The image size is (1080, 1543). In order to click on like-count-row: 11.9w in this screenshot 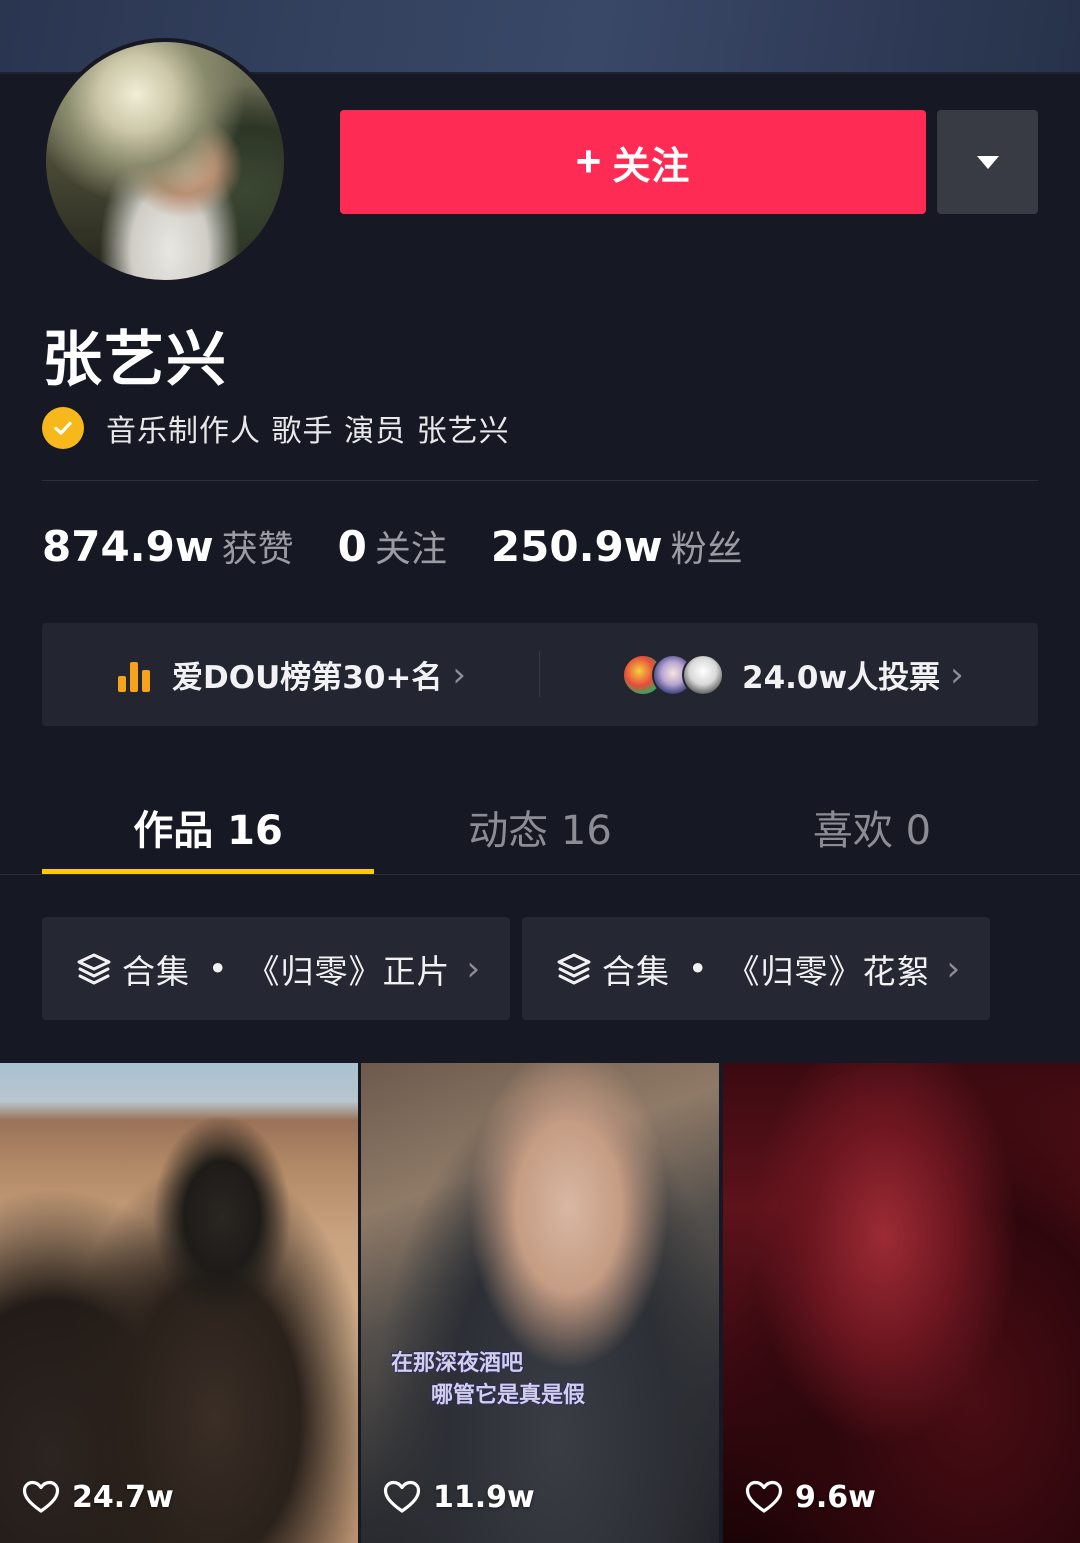, I will do `click(459, 1497)`.